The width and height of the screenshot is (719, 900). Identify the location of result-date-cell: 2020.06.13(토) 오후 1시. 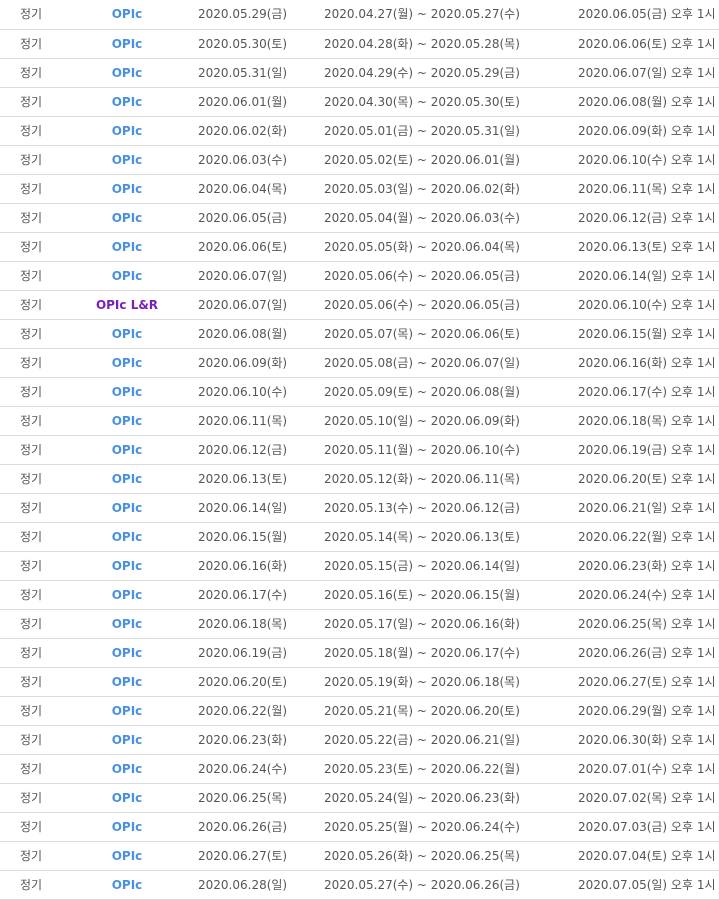
(648, 247).